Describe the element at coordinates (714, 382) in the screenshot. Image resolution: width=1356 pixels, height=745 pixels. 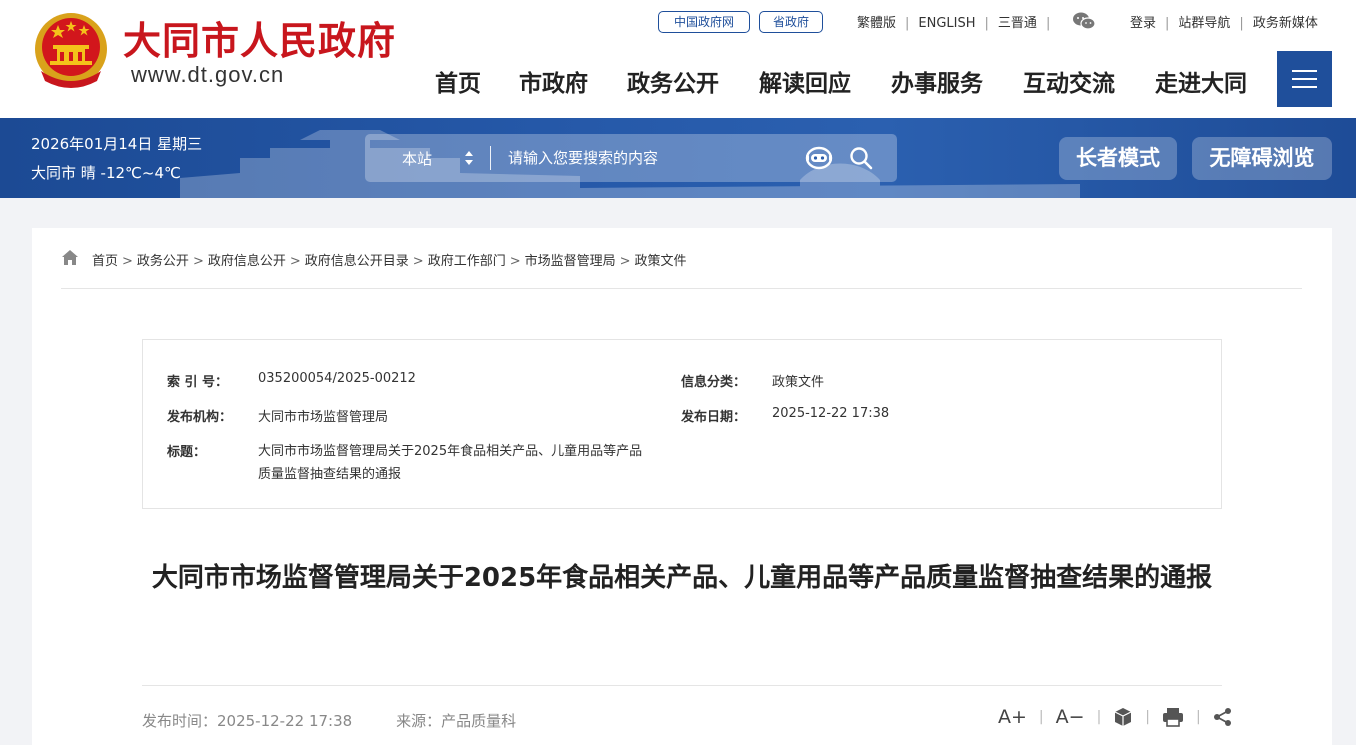
I see `category-label: 信息分类：` at that location.